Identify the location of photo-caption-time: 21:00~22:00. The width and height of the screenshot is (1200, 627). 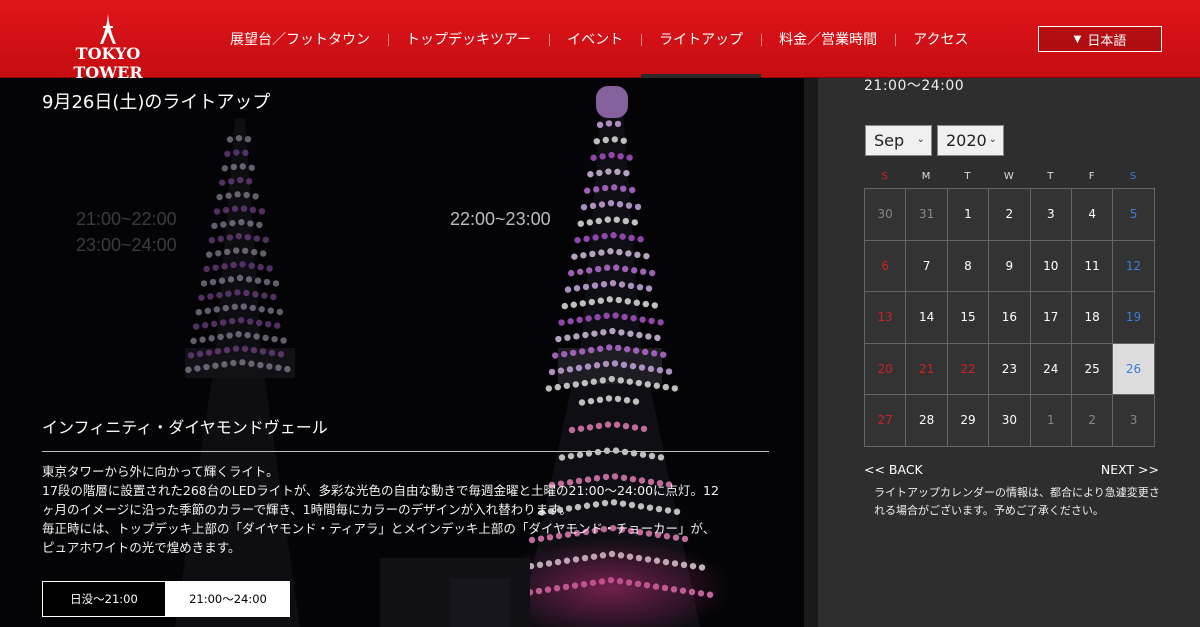
(126, 219).